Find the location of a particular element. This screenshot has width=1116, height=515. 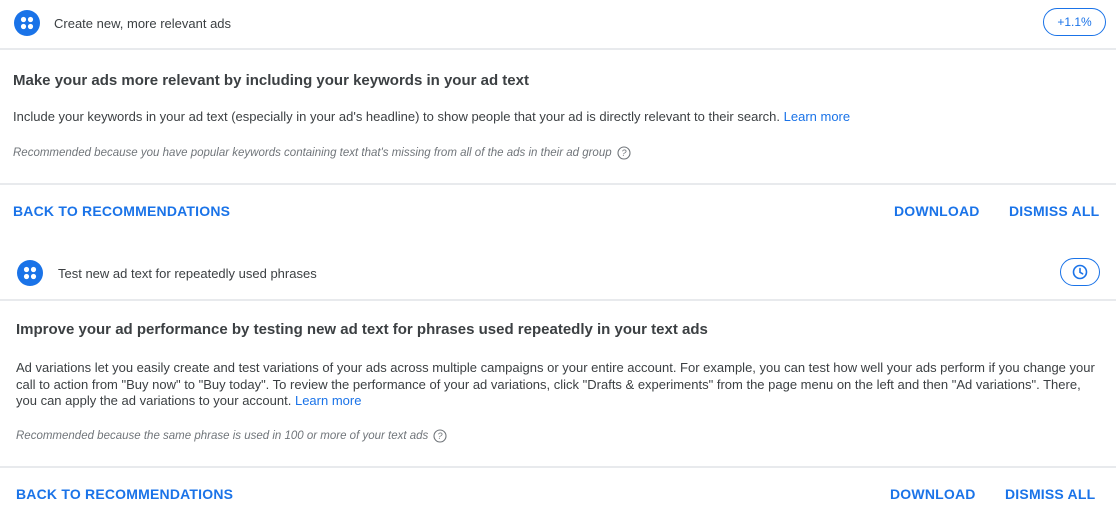

card2-learn-more-link: Learn more is located at coordinates (328, 400).